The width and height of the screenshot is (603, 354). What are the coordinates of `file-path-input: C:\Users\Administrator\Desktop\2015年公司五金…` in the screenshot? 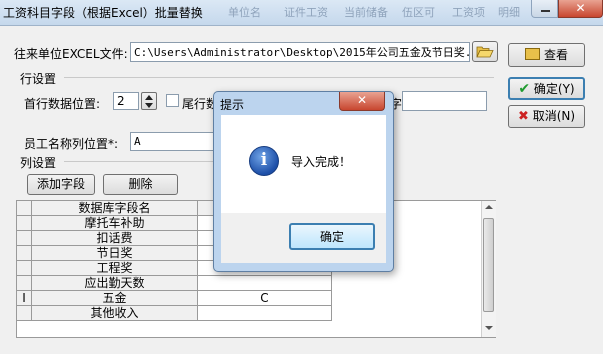 It's located at (300, 52).